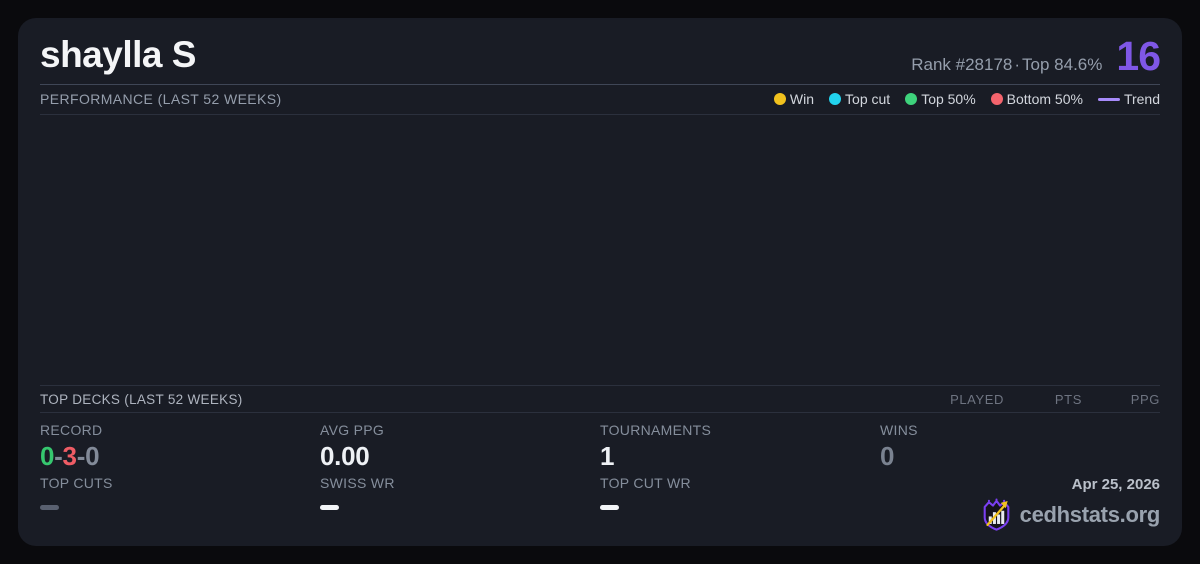  I want to click on legend-item-bottom50: Bottom 50%, so click(1036, 99).